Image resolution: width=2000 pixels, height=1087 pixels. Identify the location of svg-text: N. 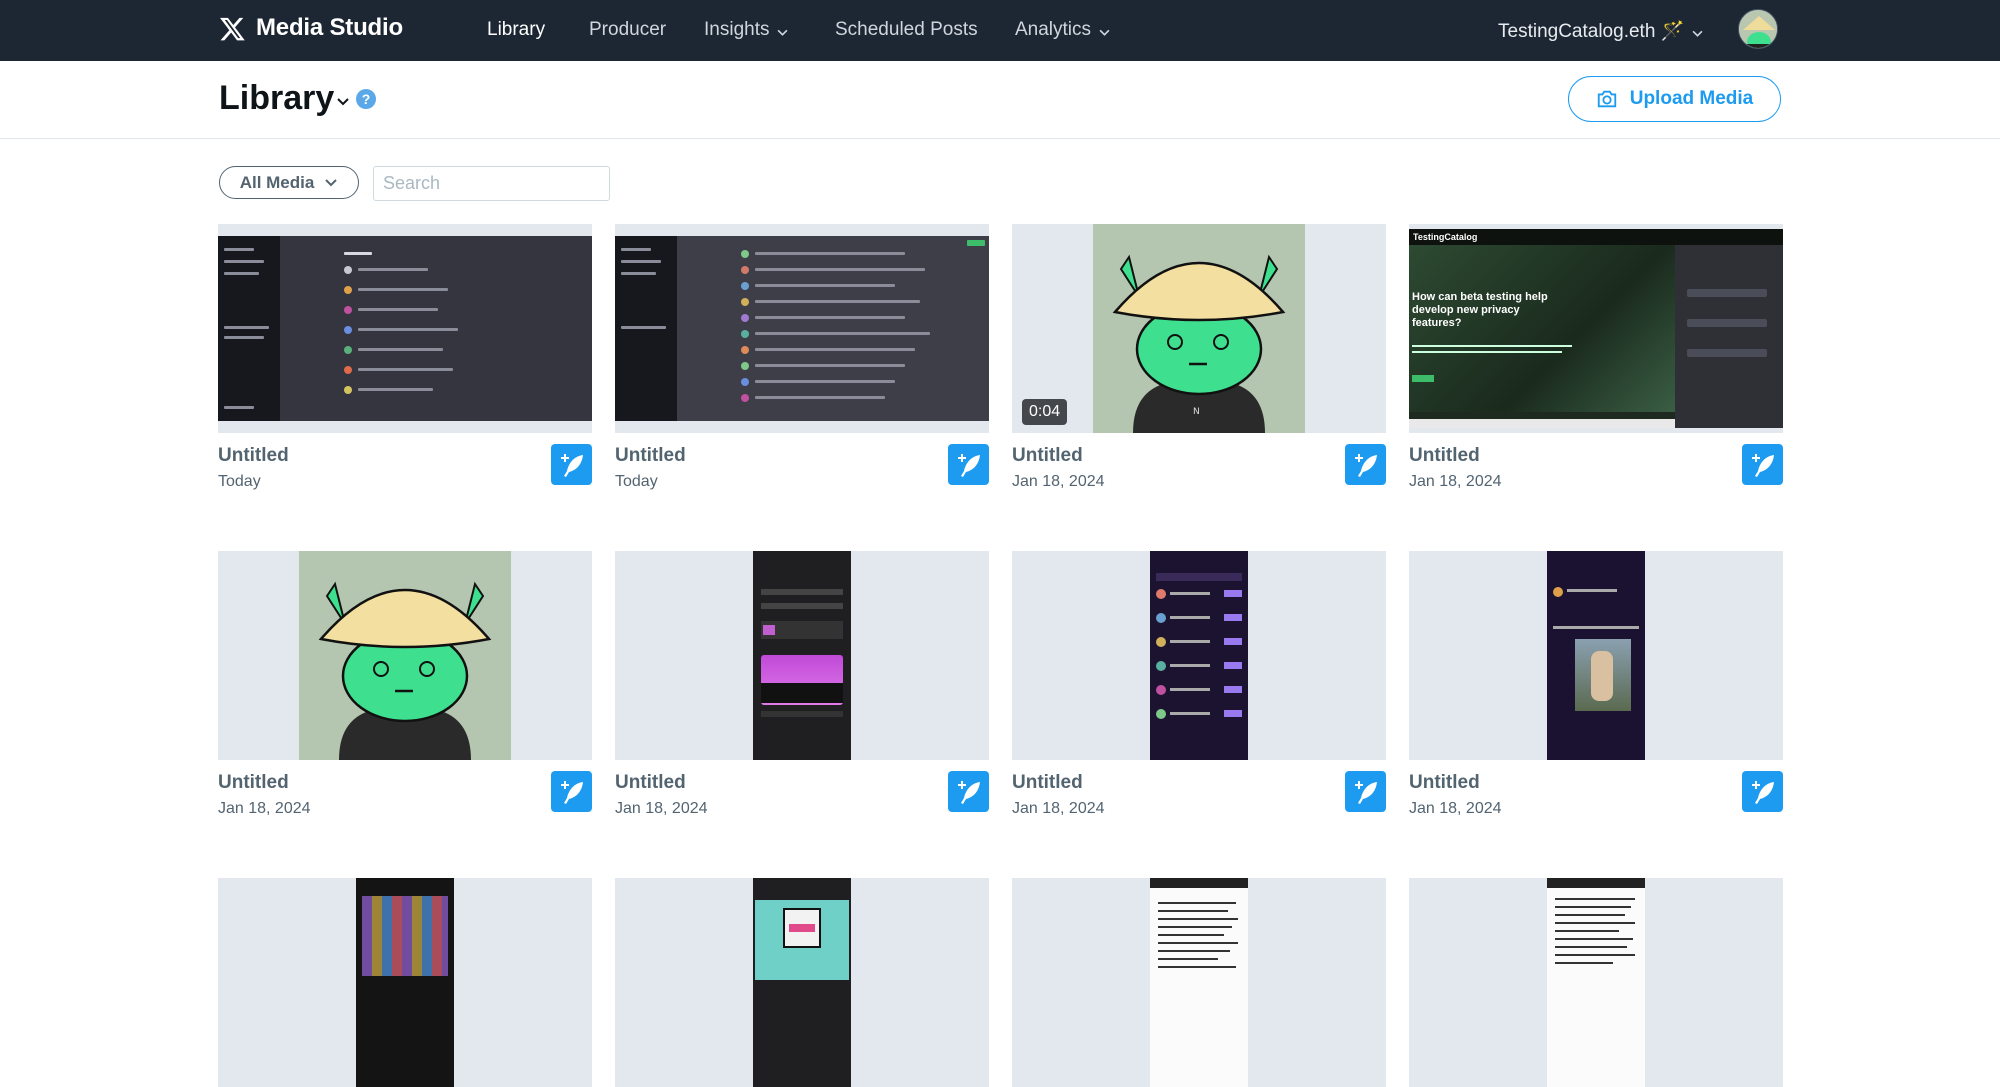
(1196, 412).